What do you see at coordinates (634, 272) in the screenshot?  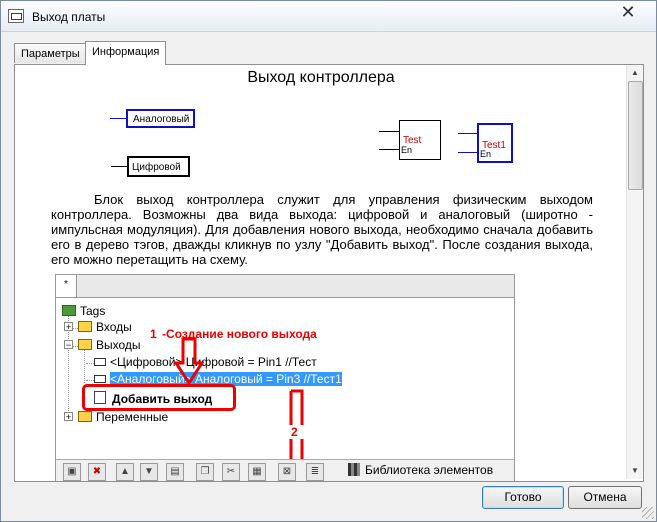 I see `vertical-scrollbar: ▲ ▼` at bounding box center [634, 272].